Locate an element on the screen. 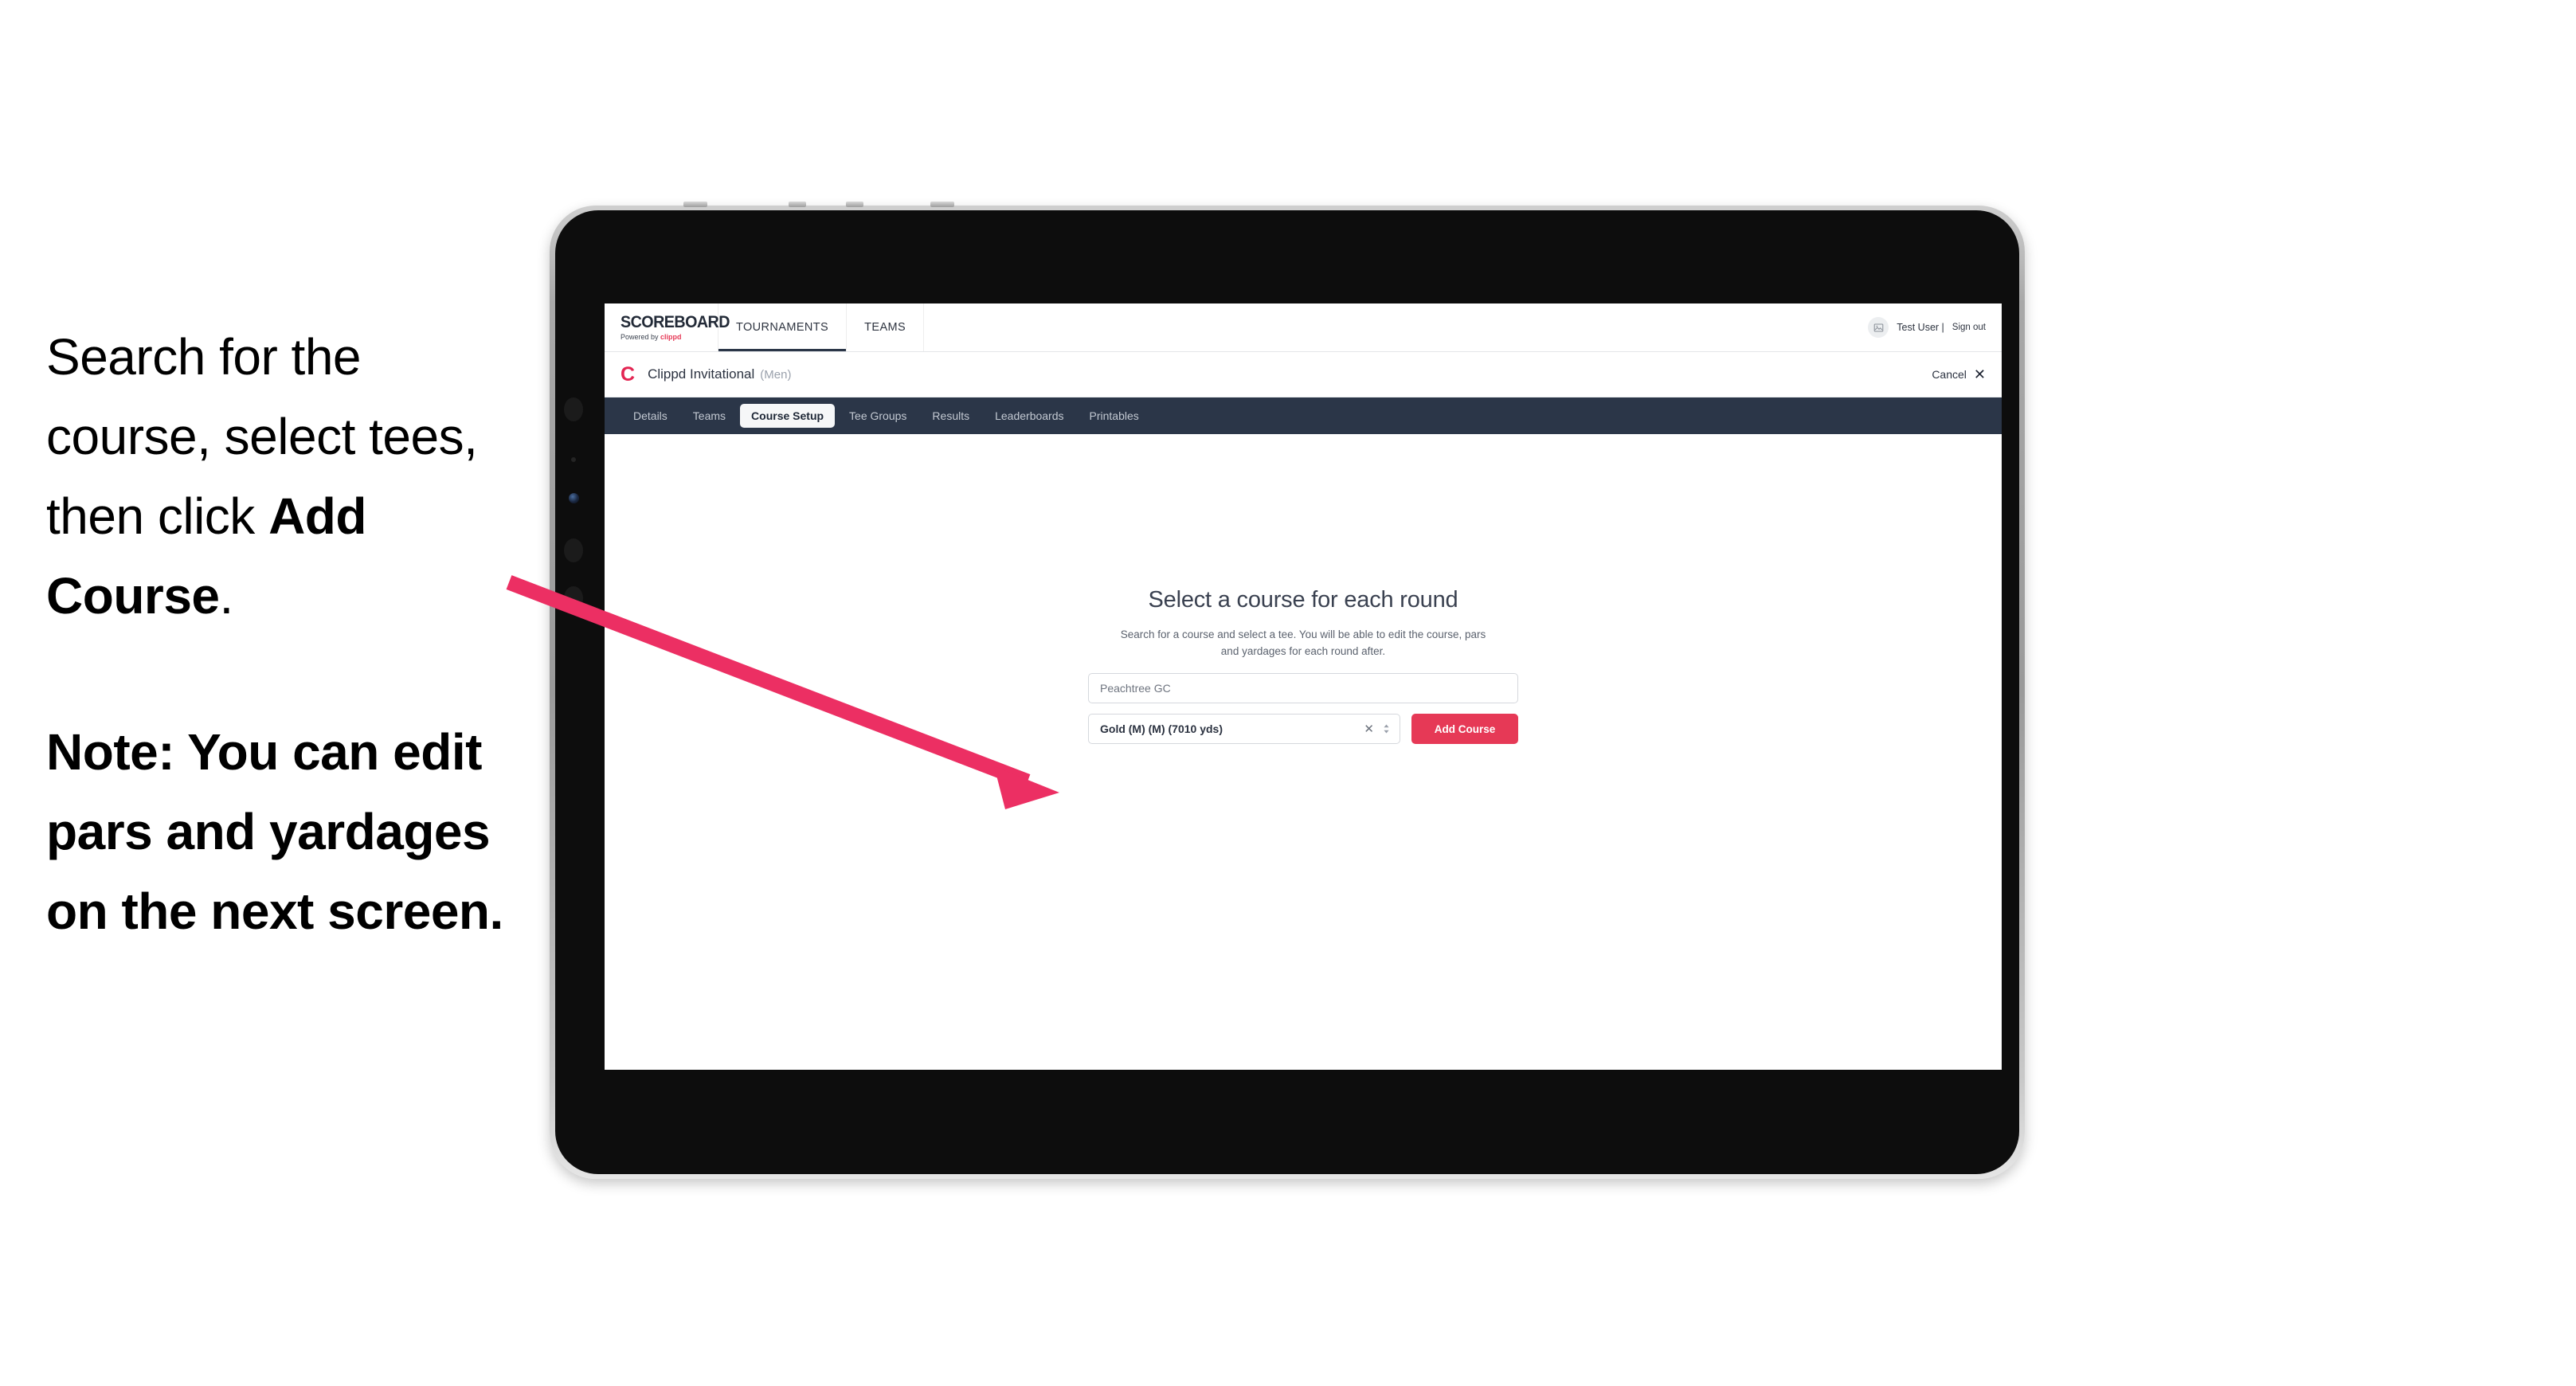  broken-image-icon is located at coordinates (1878, 327).